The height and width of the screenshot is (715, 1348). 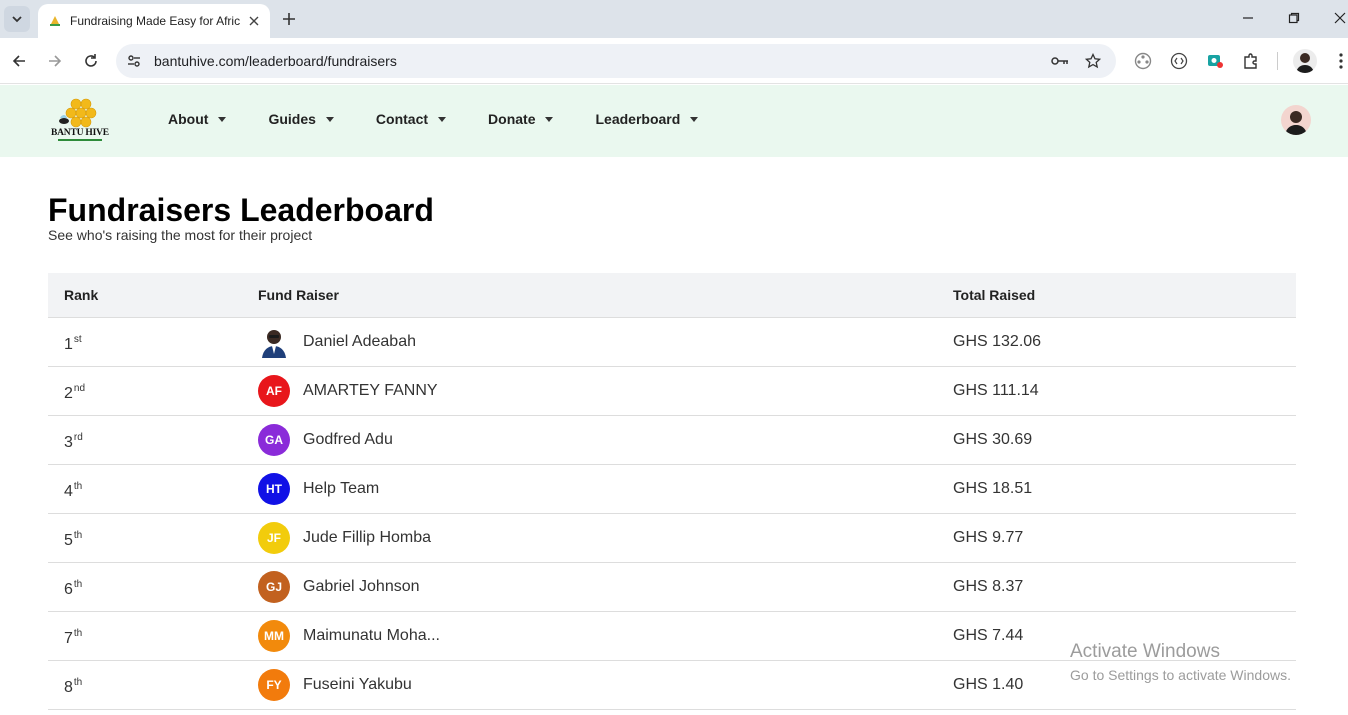 I want to click on total-raised-cell: GHS 18.51, so click(x=993, y=488).